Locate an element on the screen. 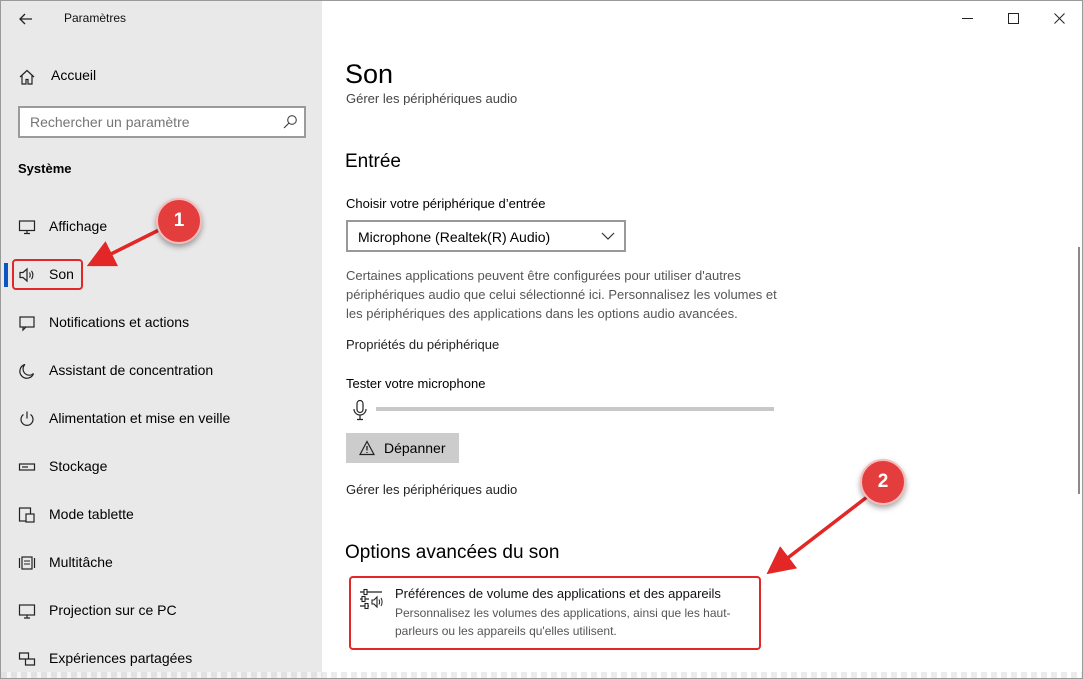  maximize-button is located at coordinates (1013, 18).